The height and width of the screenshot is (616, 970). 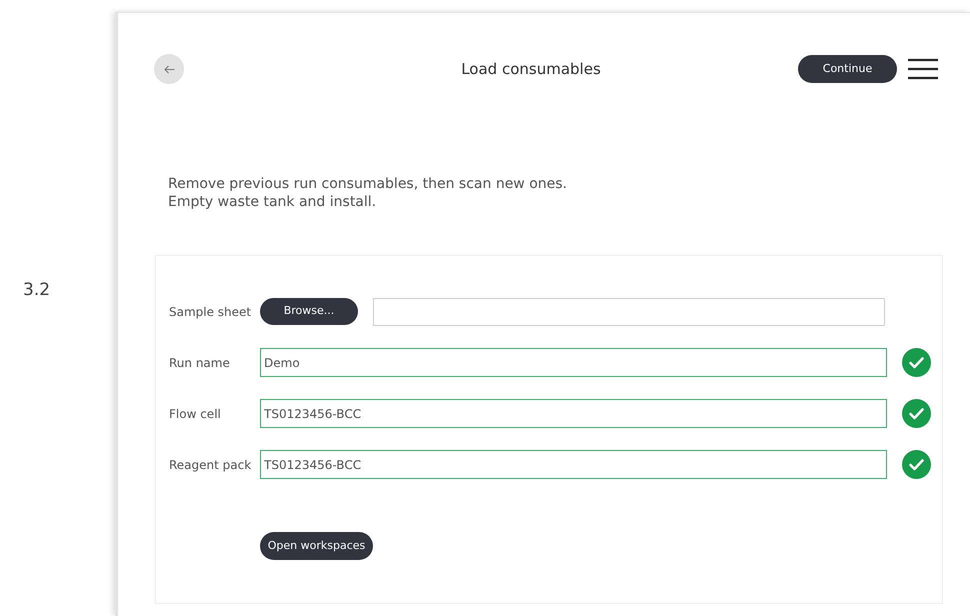 What do you see at coordinates (923, 69) in the screenshot?
I see `menu-icon` at bounding box center [923, 69].